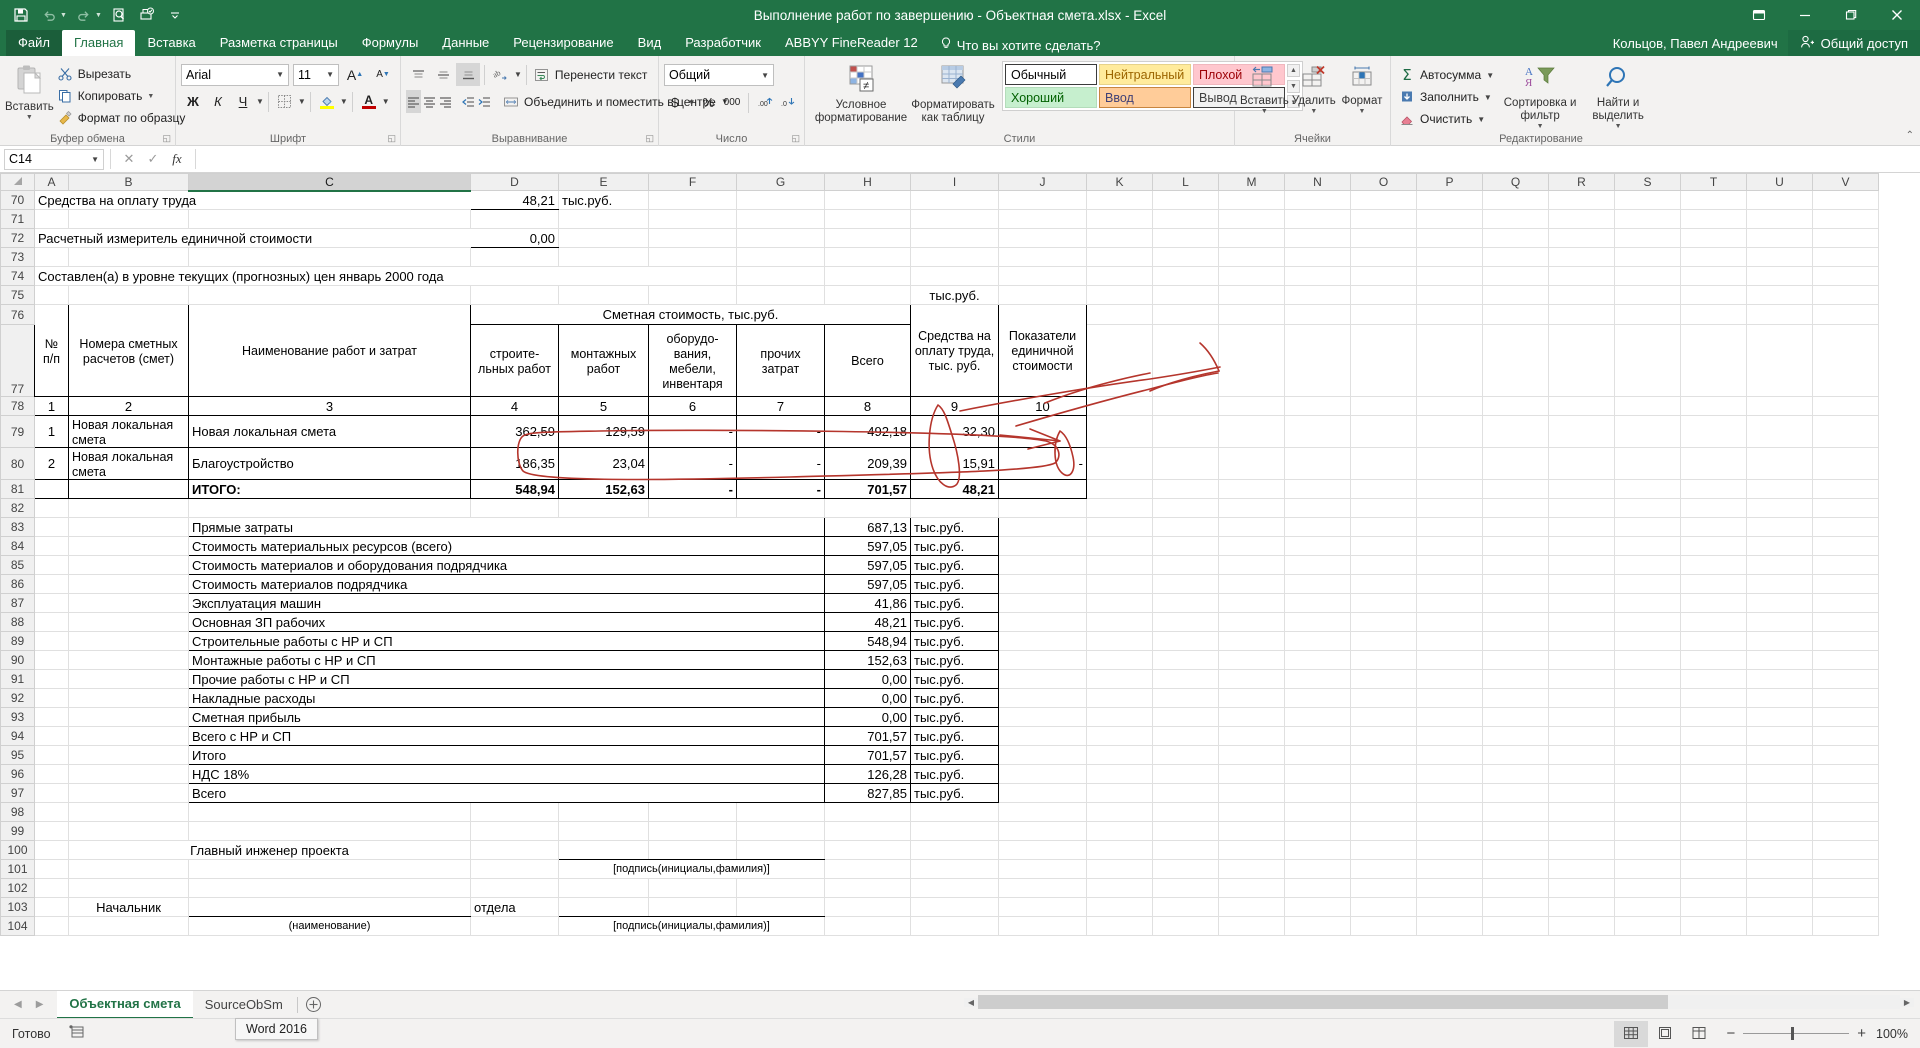  Describe the element at coordinates (1618, 126) in the screenshot. I see `find-select-caret: ▼` at that location.